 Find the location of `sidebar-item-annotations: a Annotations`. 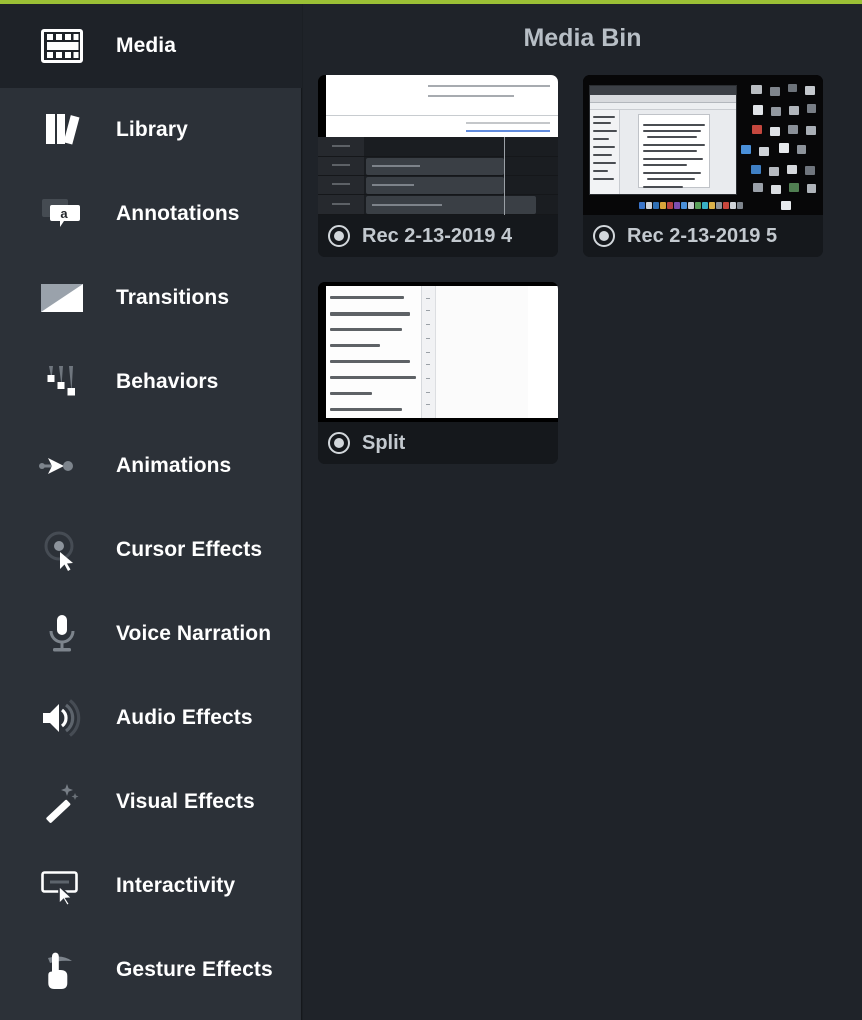

sidebar-item-annotations: a Annotations is located at coordinates (151, 214).